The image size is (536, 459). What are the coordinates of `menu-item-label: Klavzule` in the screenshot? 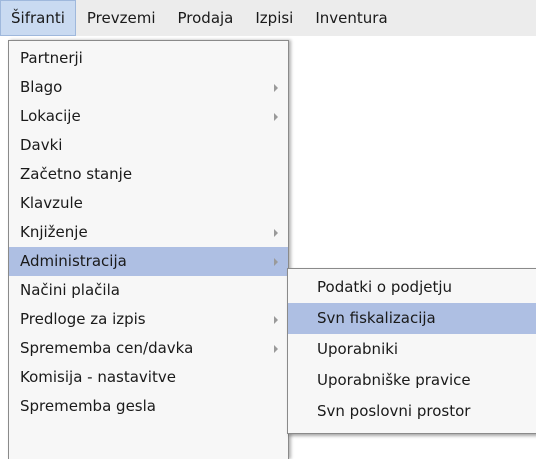 It's located at (51, 203).